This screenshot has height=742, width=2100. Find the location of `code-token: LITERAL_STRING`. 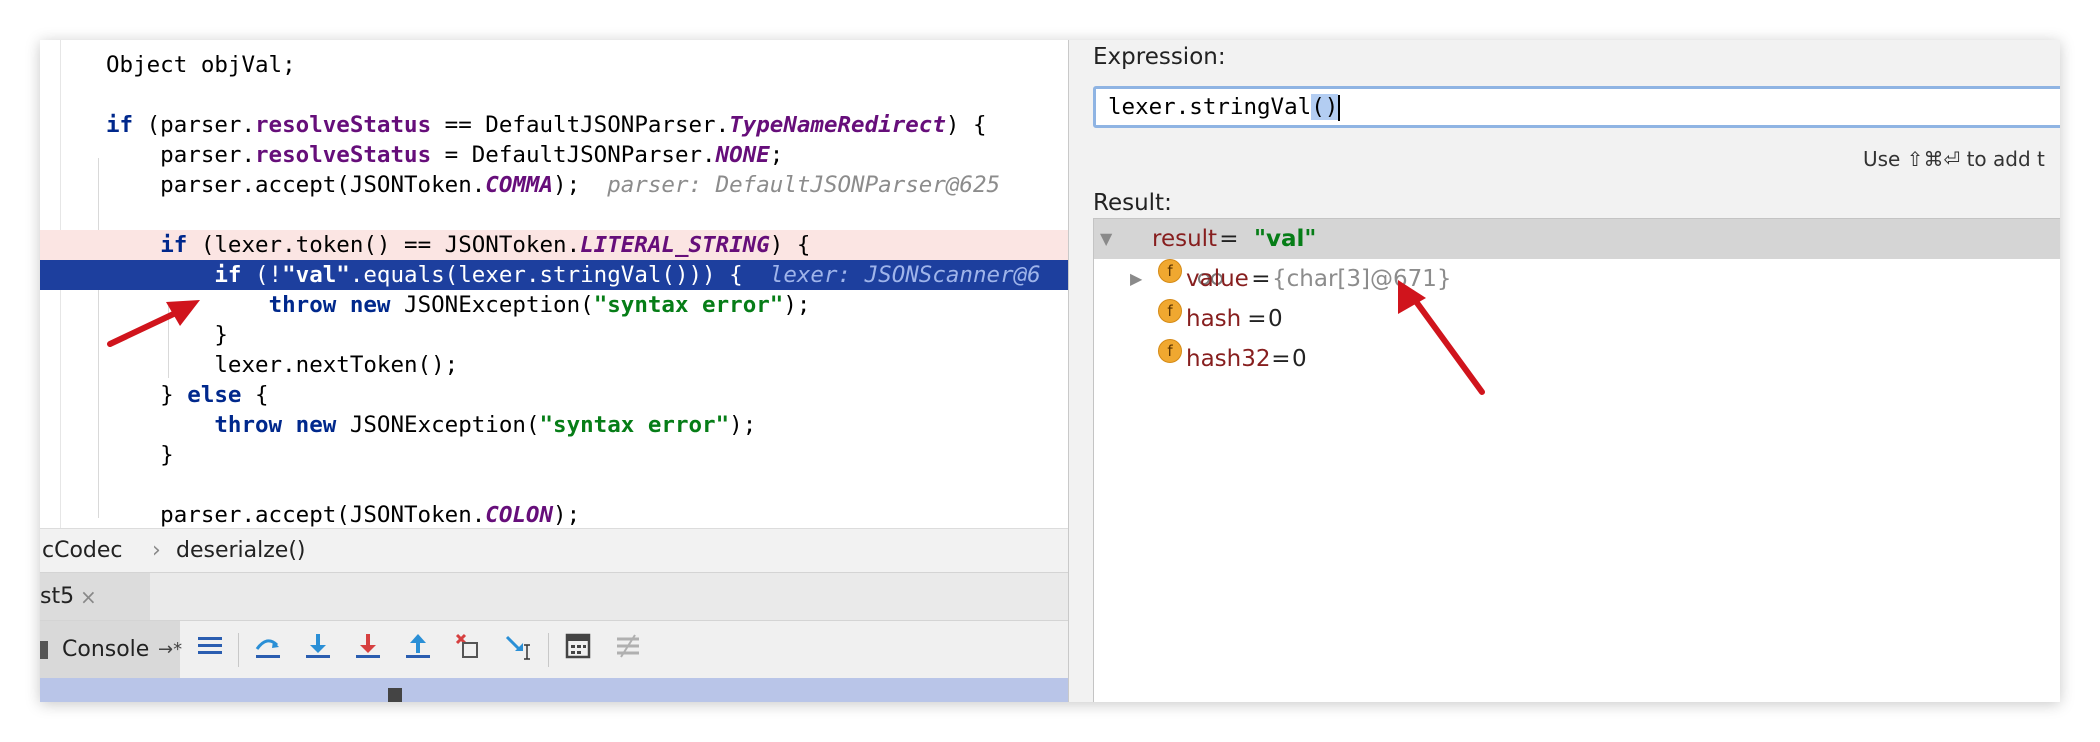

code-token: LITERAL_STRING is located at coordinates (675, 245).